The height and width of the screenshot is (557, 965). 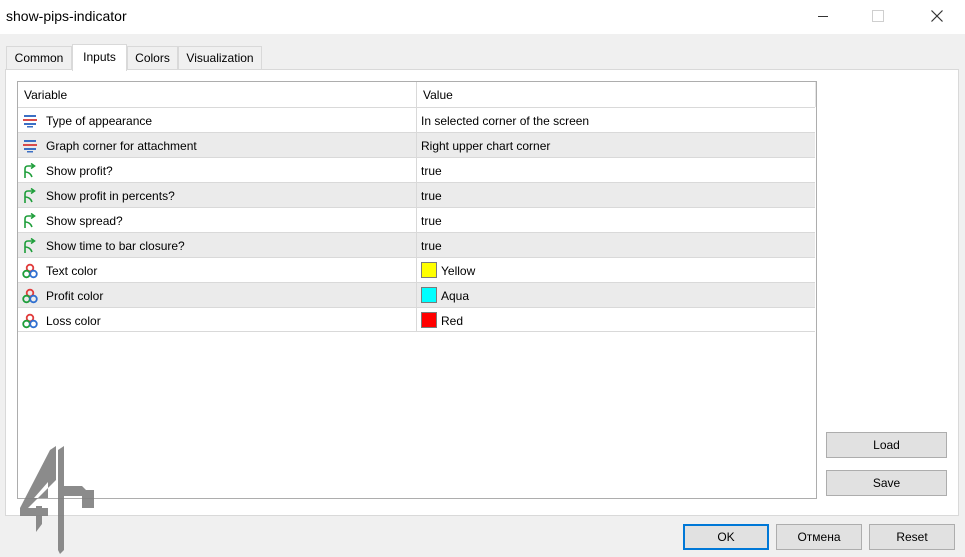 I want to click on watermark-logo, so click(x=57, y=500).